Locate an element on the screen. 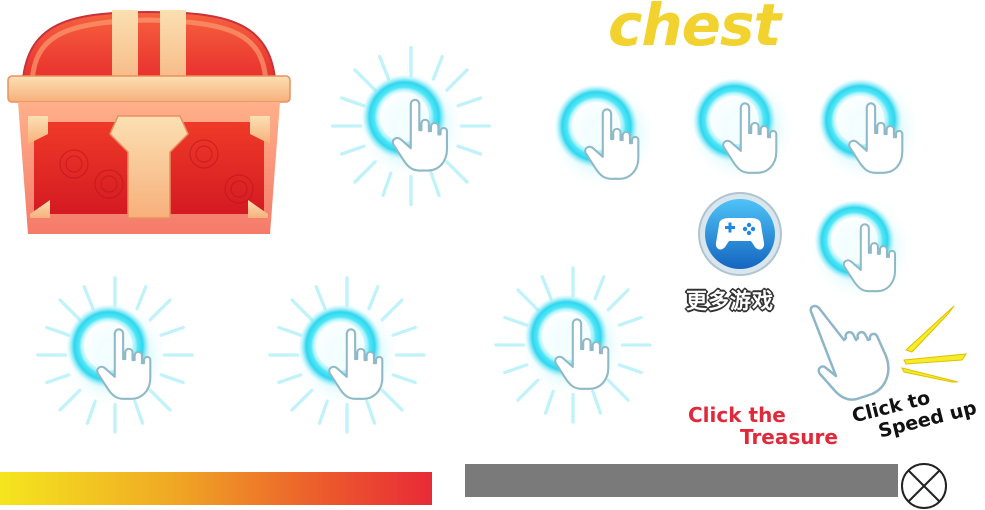  treasure-chest-icon is located at coordinates (149, 120).